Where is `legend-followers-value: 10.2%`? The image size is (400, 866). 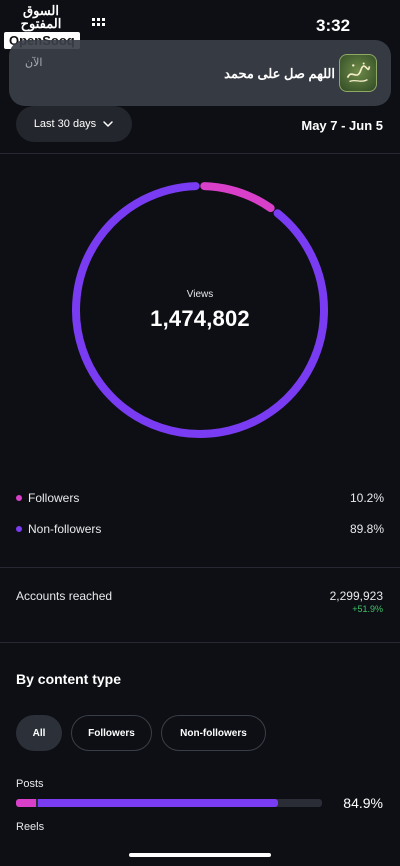 legend-followers-value: 10.2% is located at coordinates (366, 498).